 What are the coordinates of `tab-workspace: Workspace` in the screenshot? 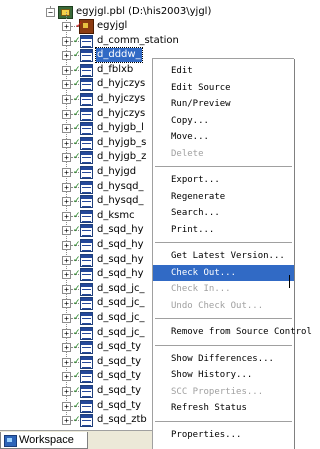 It's located at (44, 440).